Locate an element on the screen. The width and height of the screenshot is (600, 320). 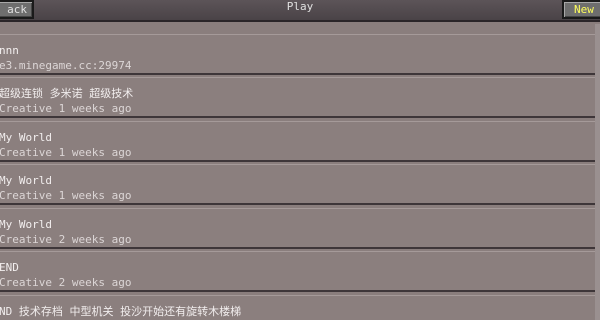
world-row: 超级连锁 多米诺 超级技术 Creative 1 weeks ago is located at coordinates (300, 97).